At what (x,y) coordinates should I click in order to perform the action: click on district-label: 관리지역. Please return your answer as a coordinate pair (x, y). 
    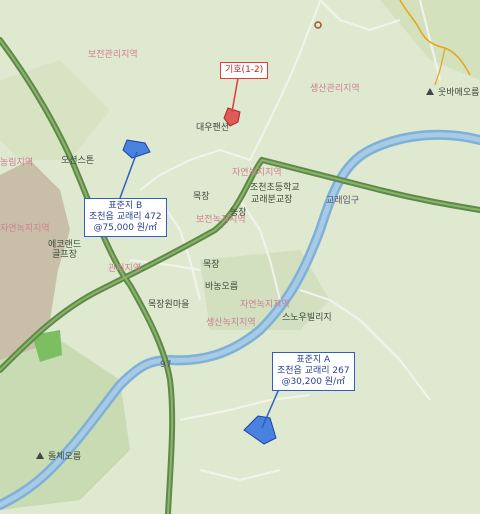
    Looking at the image, I should click on (125, 269).